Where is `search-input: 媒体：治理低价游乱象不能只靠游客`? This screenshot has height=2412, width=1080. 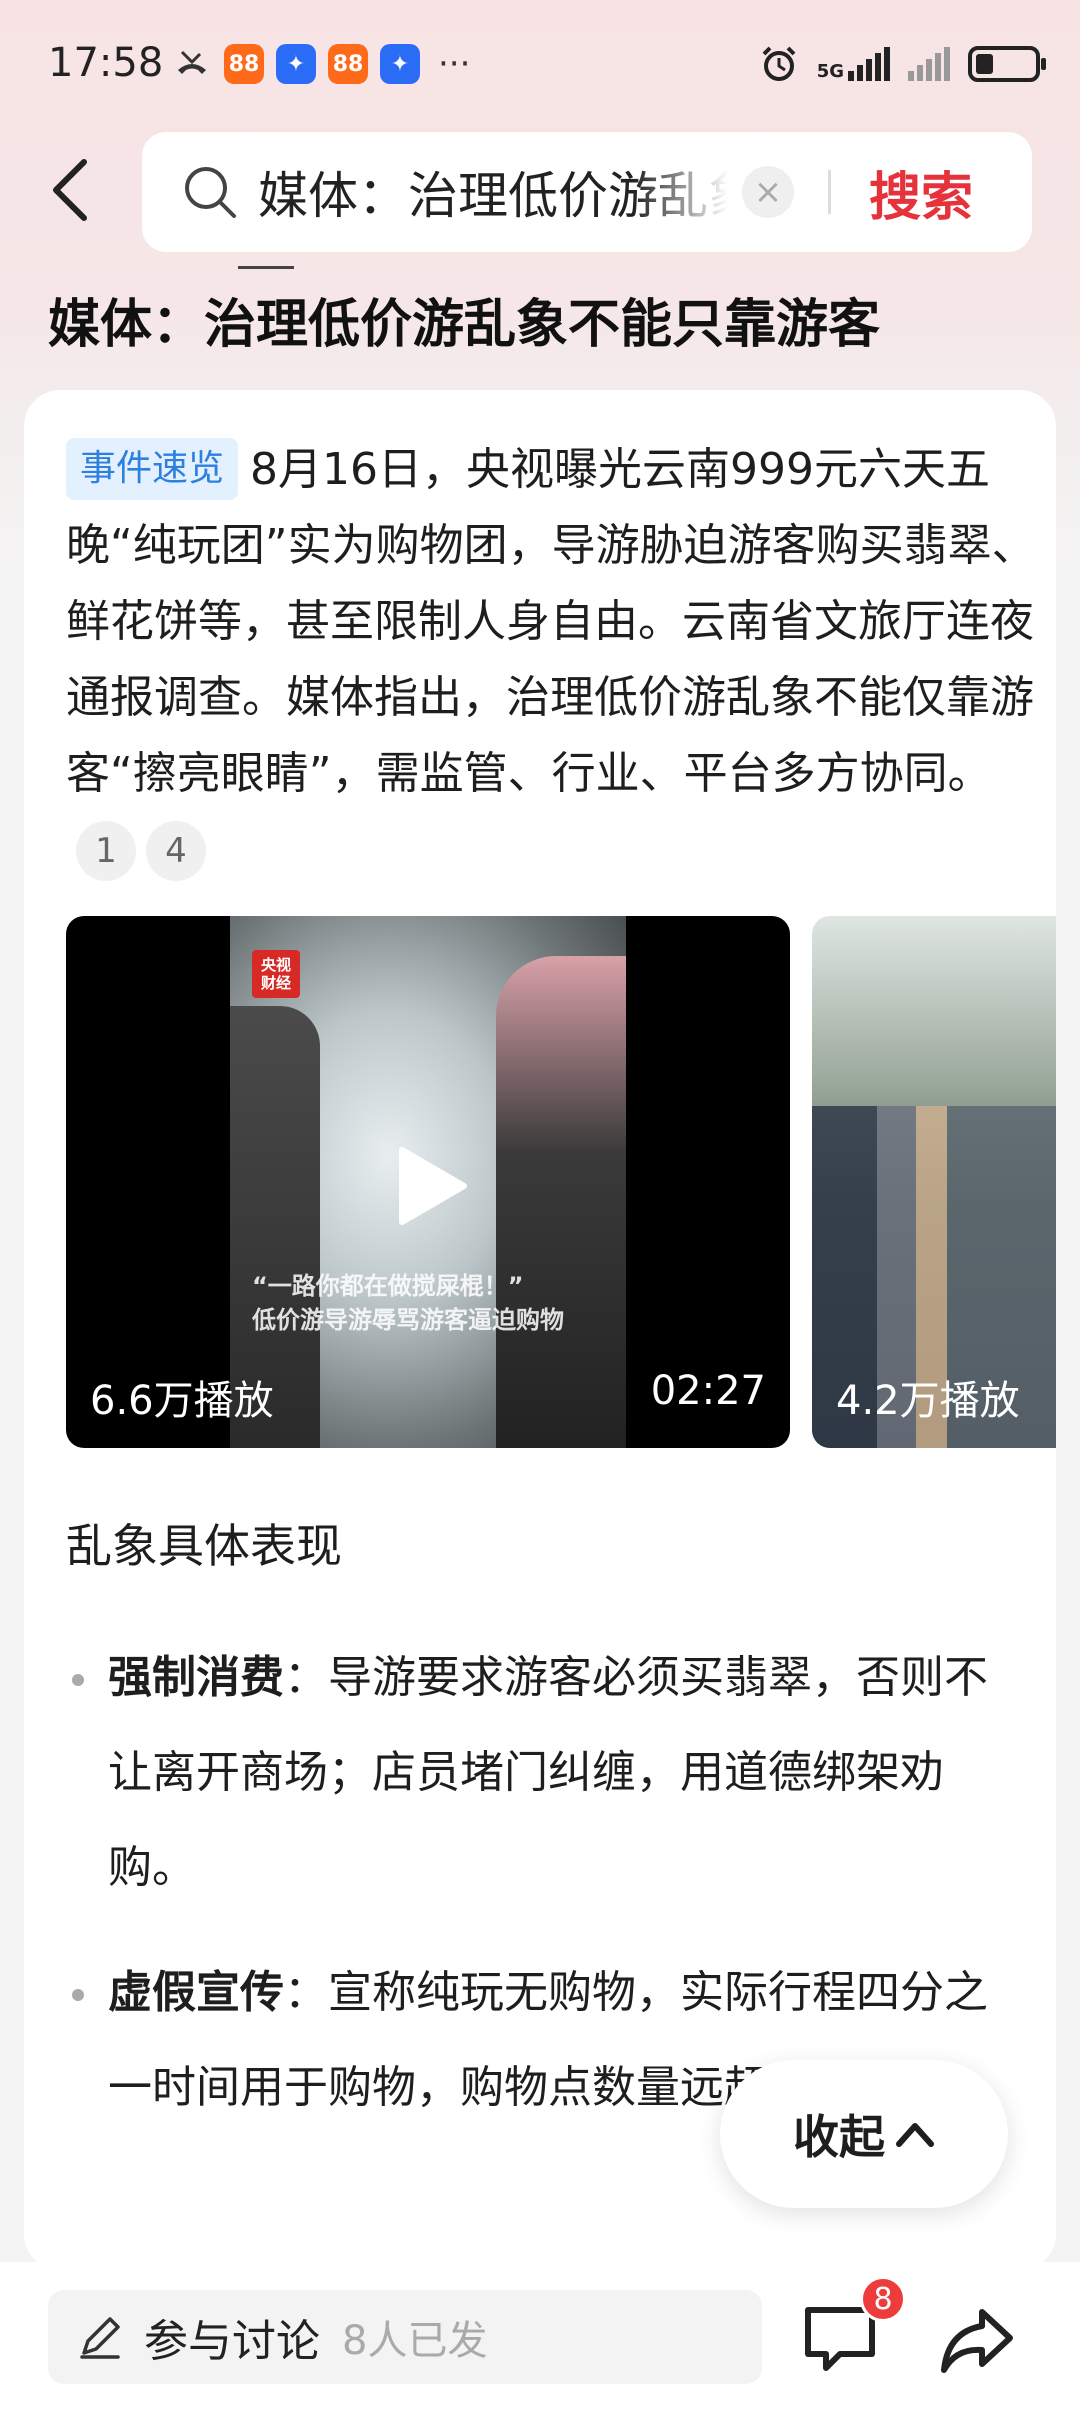 search-input: 媒体：治理低价游乱象不能只靠游客 is located at coordinates (493, 192).